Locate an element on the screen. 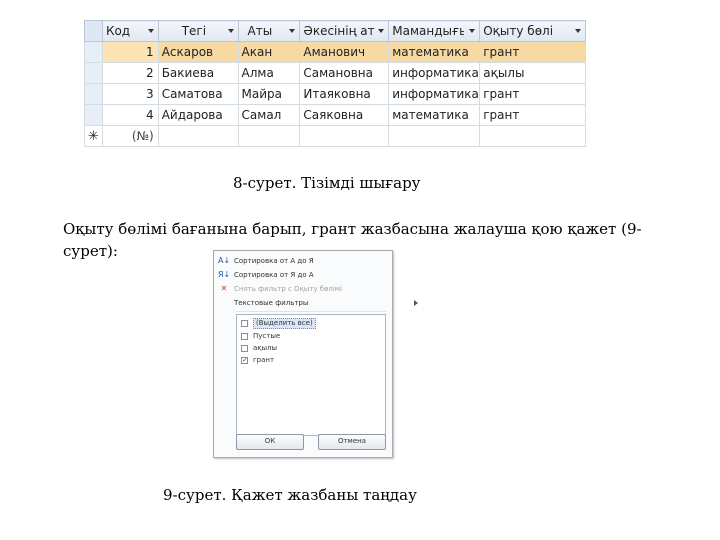 The height and width of the screenshot is (540, 720). table-cell: Самал is located at coordinates (269, 115).